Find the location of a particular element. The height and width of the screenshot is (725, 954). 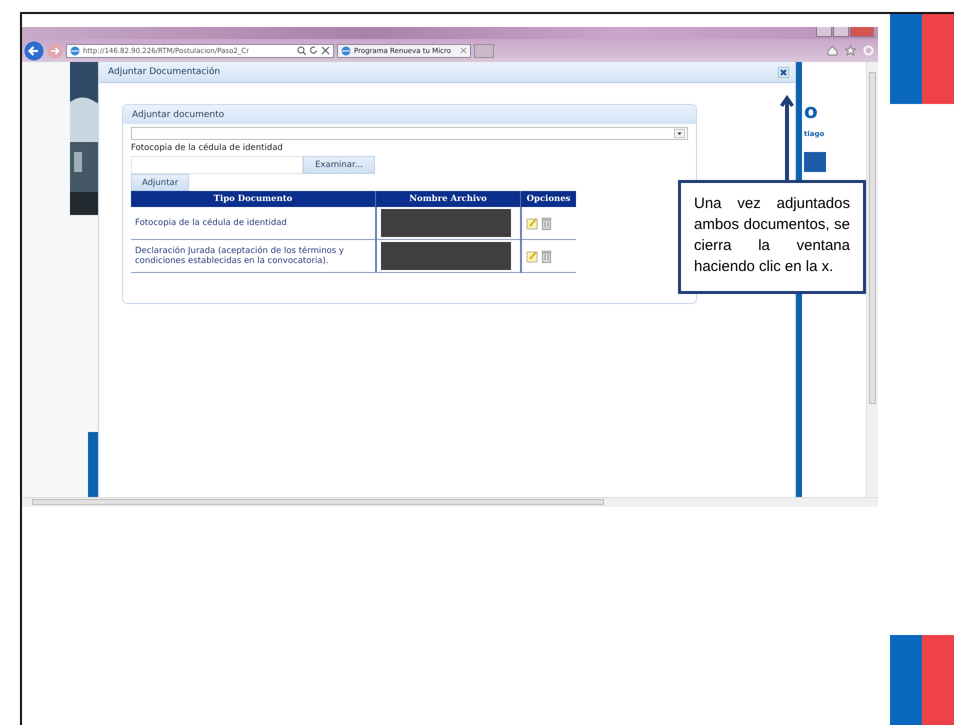

dropdown-field is located at coordinates (409, 133).